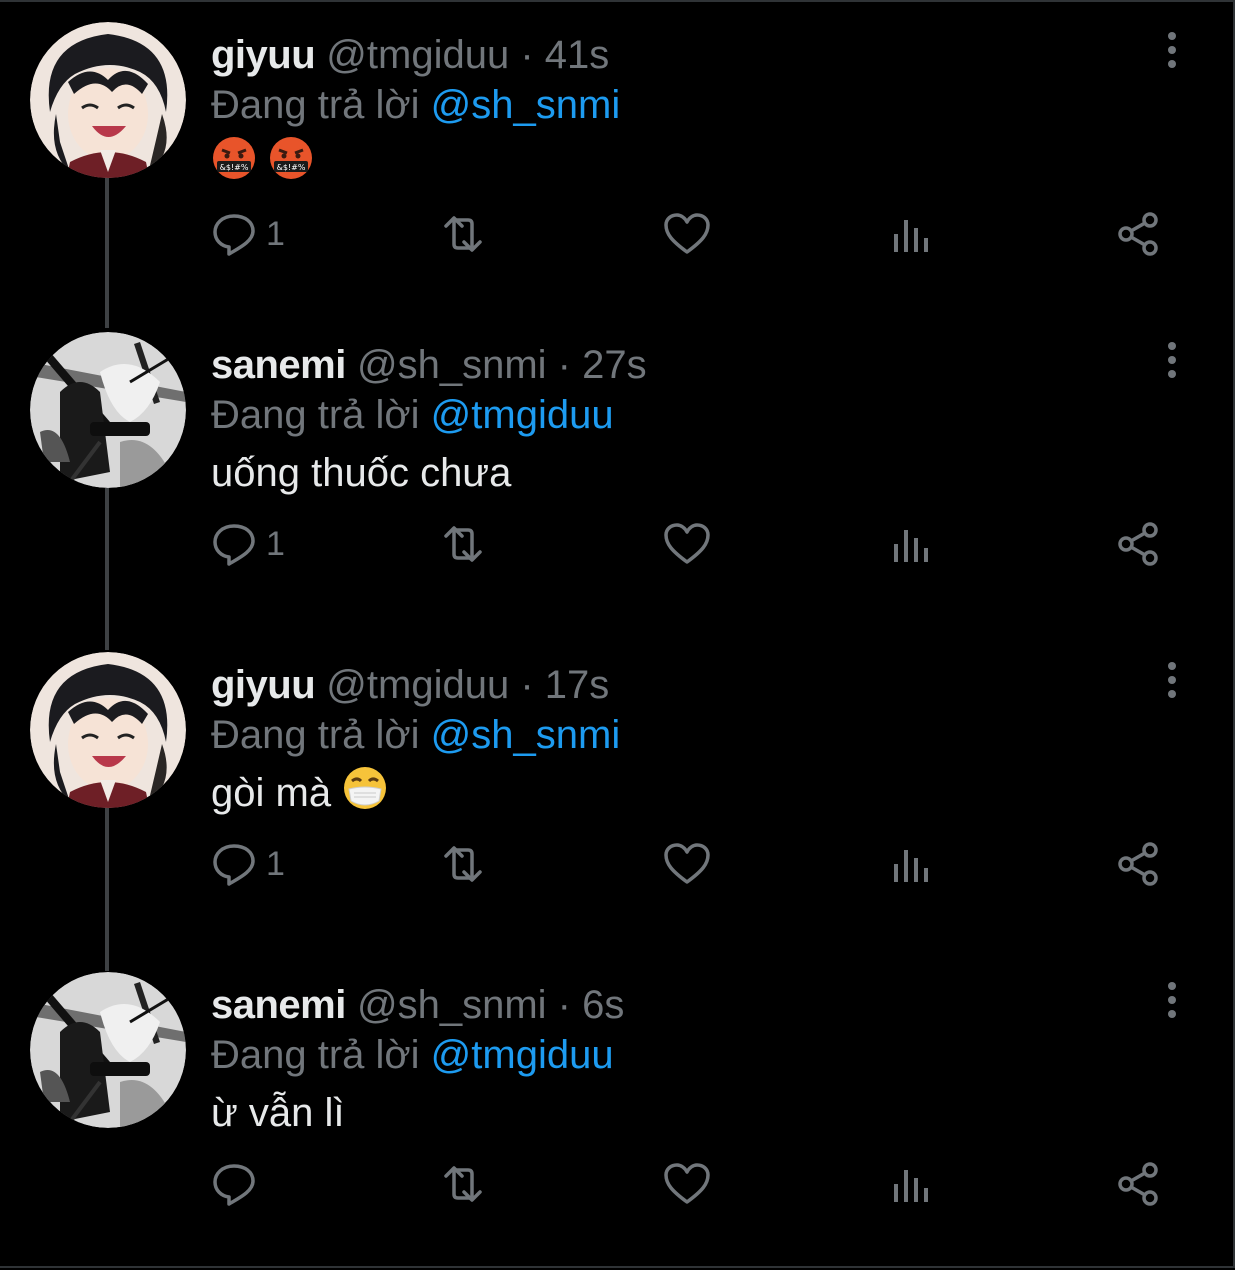 The width and height of the screenshot is (1235, 1270). I want to click on tweet-text-body: uống thuốc chưa, so click(361, 473).